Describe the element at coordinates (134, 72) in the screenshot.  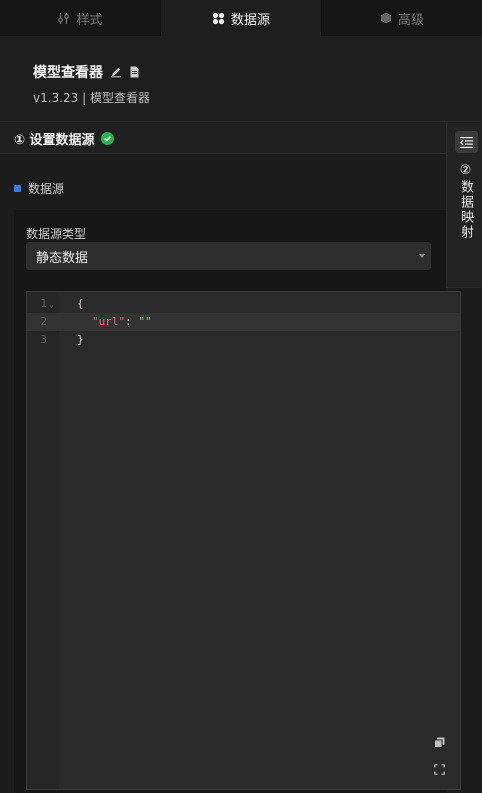
I see `document-icon` at that location.